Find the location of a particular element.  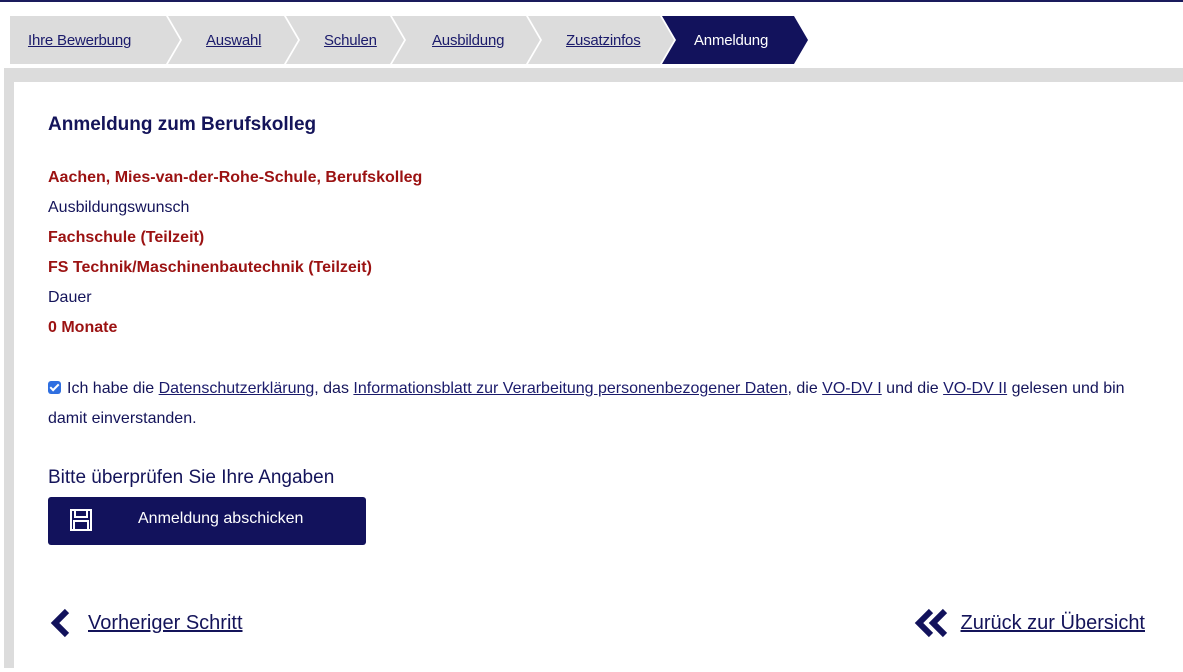

duration-value: 0 Monate is located at coordinates (83, 327).